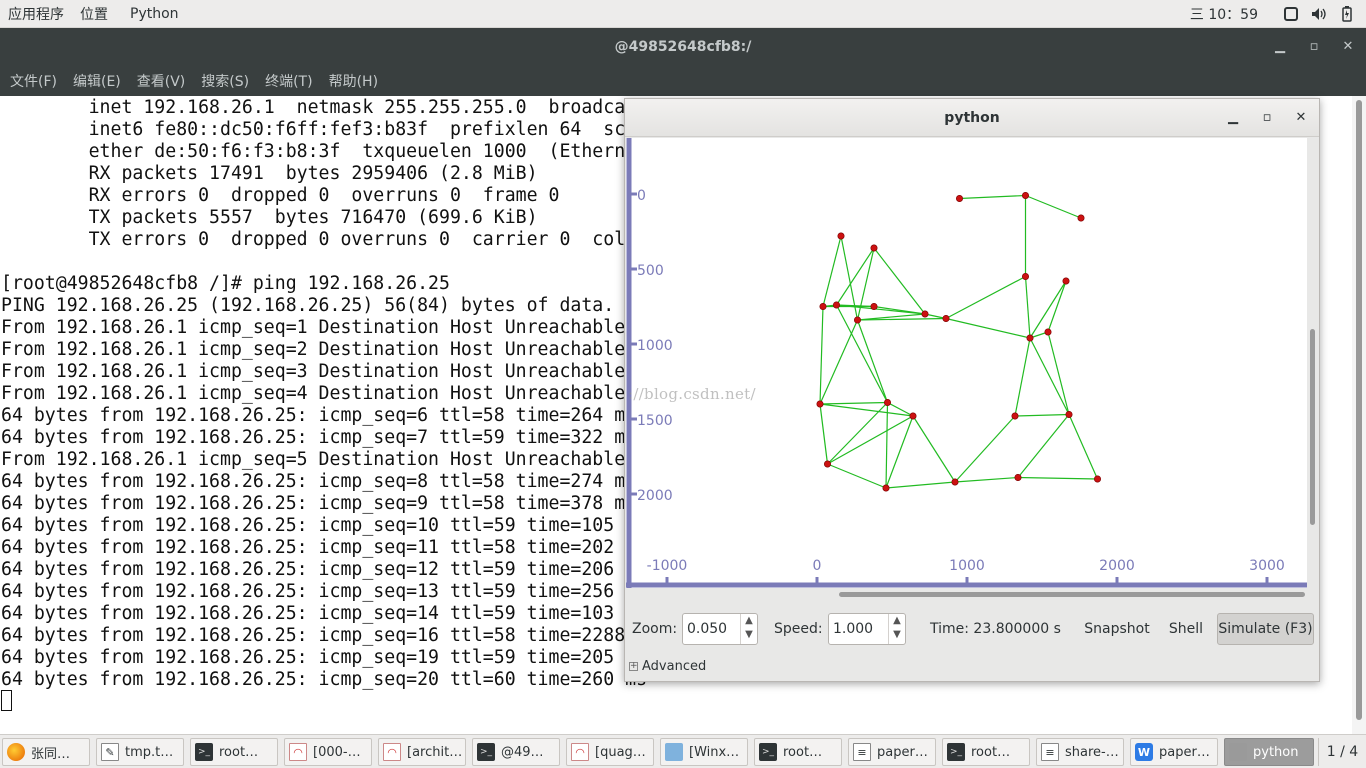 The width and height of the screenshot is (1366, 768). What do you see at coordinates (1312, 427) in the screenshot?
I see `canvas-vertical-scrollbar-thumb` at bounding box center [1312, 427].